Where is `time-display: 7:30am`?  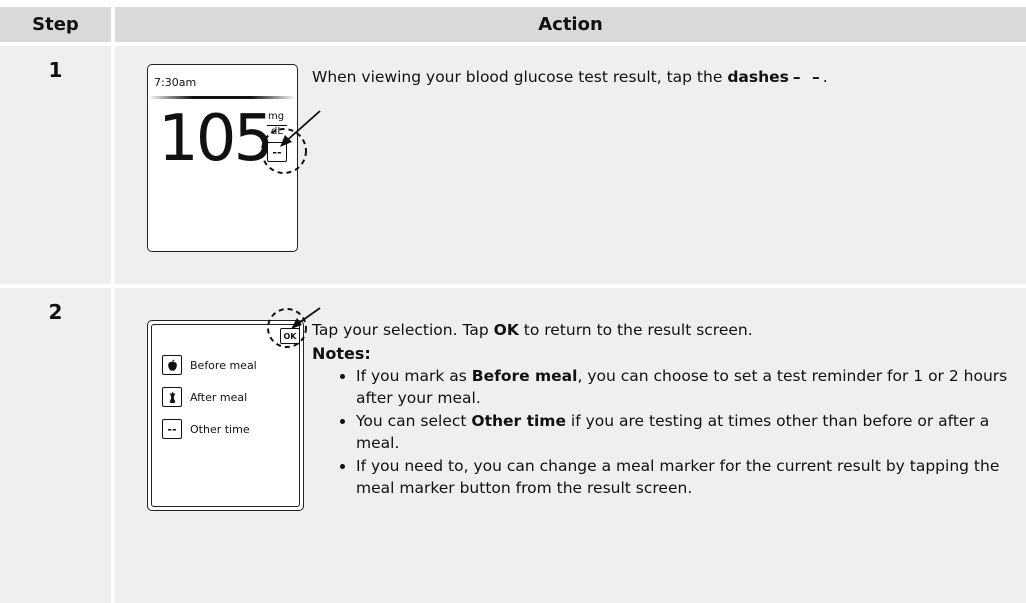 time-display: 7:30am is located at coordinates (175, 82).